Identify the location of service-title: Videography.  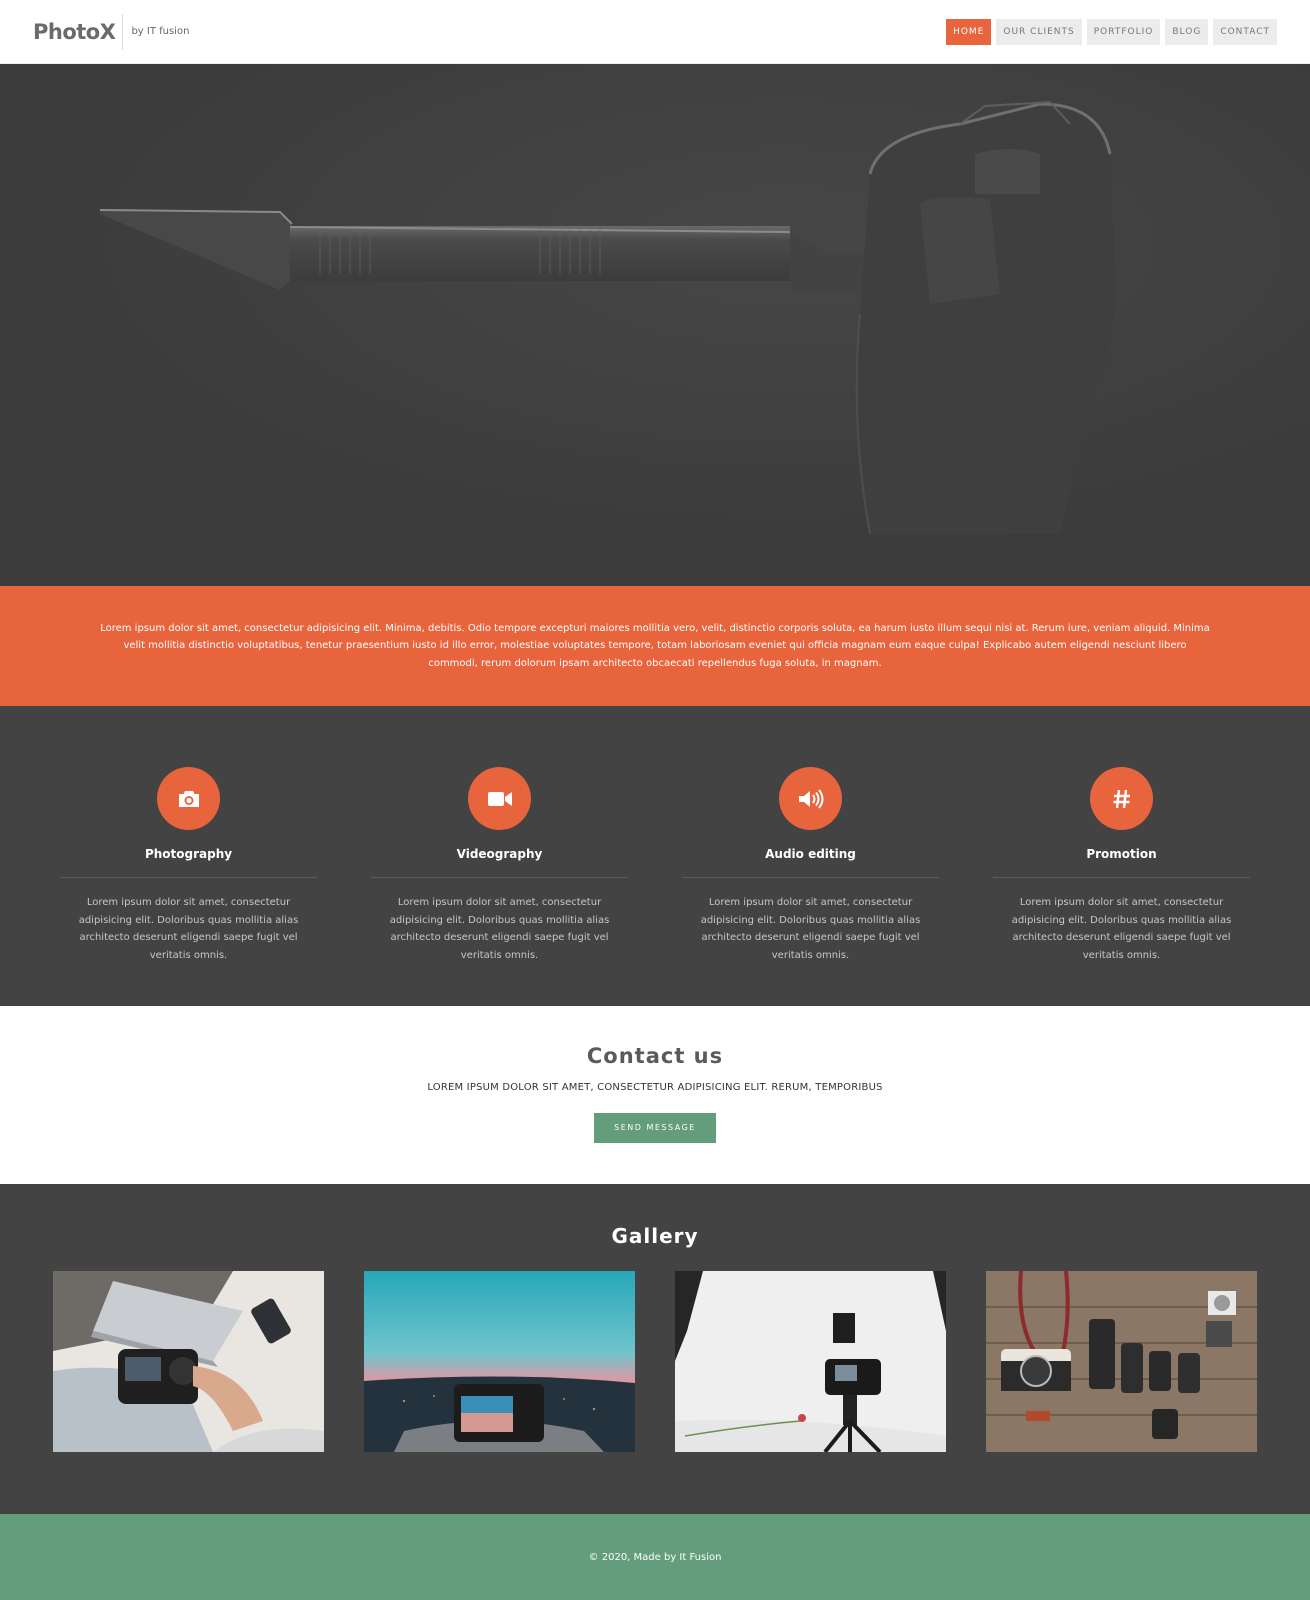
(499, 854).